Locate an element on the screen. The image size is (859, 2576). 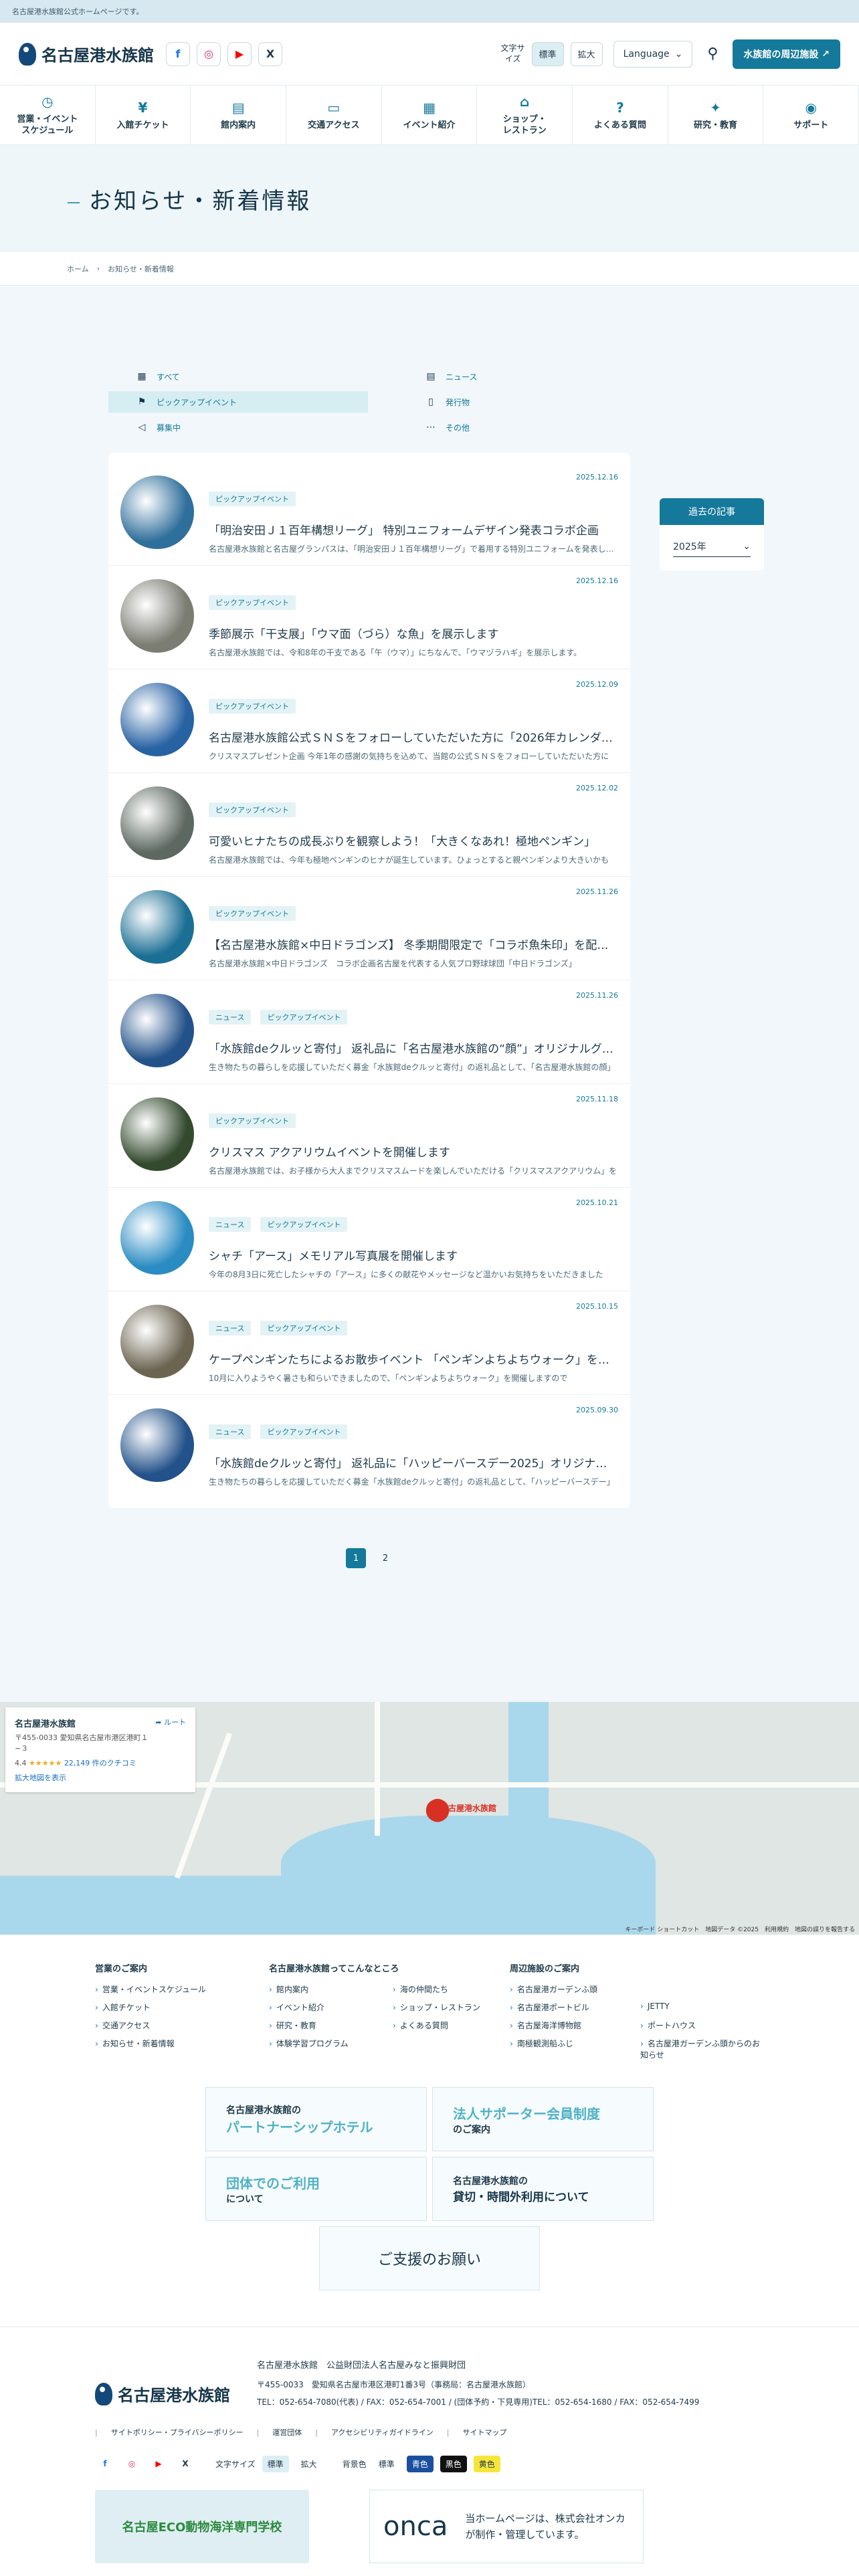
color-normal-button: 標準 is located at coordinates (386, 2464).